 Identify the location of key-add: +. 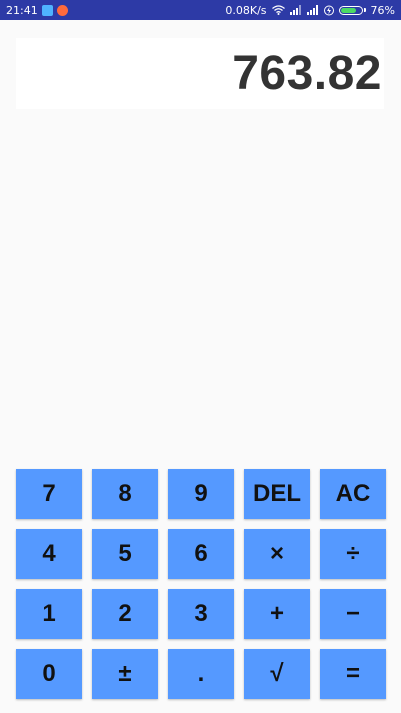
(277, 614).